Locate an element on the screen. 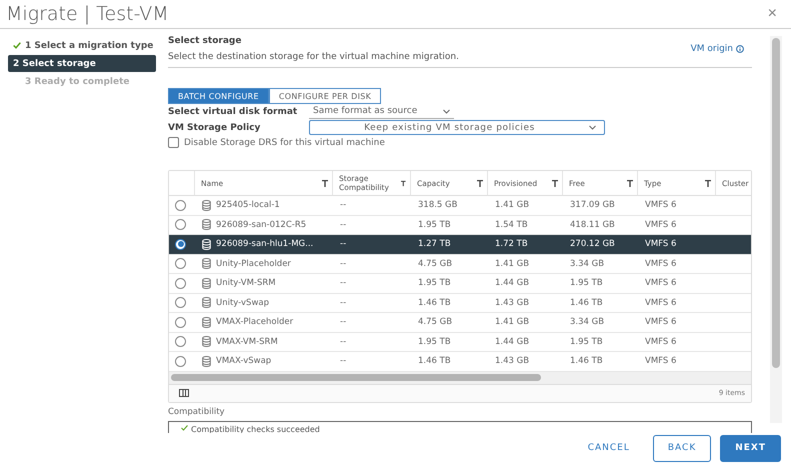 Image resolution: width=791 pixels, height=471 pixels. wizard-step: 1 Select a migration type is located at coordinates (78, 45).